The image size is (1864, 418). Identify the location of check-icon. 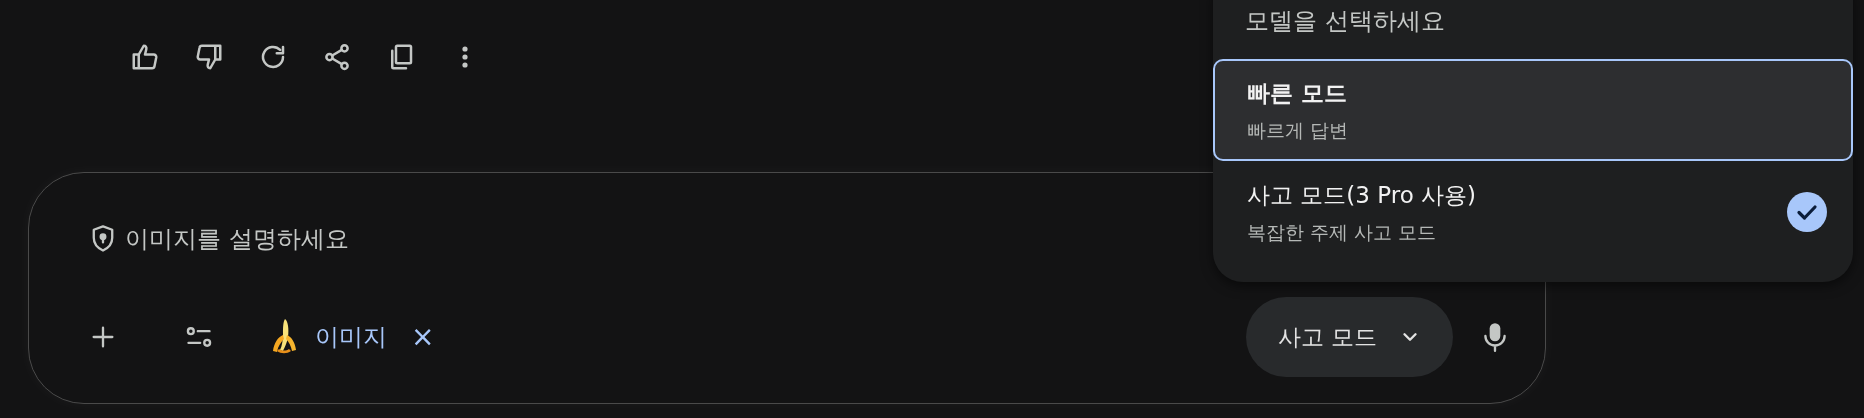
(1807, 212).